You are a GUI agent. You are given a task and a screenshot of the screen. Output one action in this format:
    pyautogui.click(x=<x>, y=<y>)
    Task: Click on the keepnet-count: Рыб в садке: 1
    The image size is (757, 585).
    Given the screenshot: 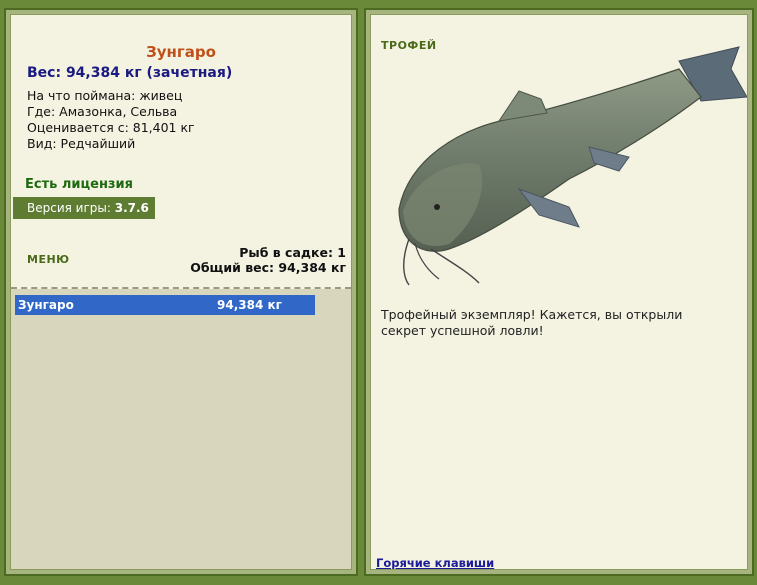 What is the action you would take?
    pyautogui.click(x=292, y=252)
    